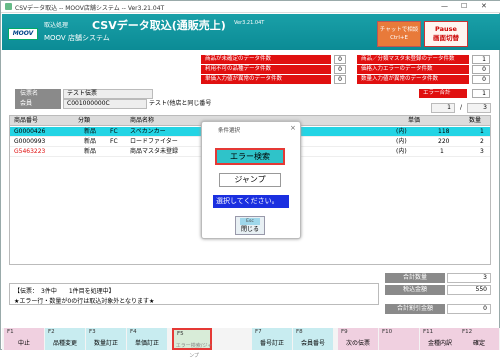 The height and width of the screenshot is (361, 500). Describe the element at coordinates (481, 69) in the screenshot. I see `error-value-price-input: 0` at that location.